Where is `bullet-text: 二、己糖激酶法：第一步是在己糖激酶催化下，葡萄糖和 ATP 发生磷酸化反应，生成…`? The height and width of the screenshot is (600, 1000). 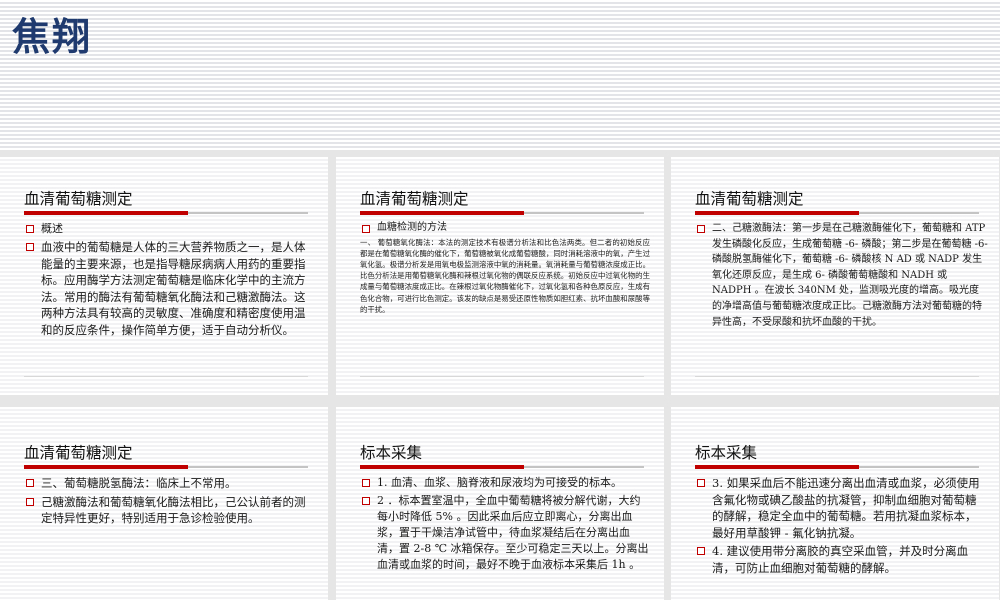
bullet-text: 二、己糖激酶法：第一步是在己糖激酶催化下，葡萄糖和 ATP 发生磷酸化反应，生成… is located at coordinates (850, 275).